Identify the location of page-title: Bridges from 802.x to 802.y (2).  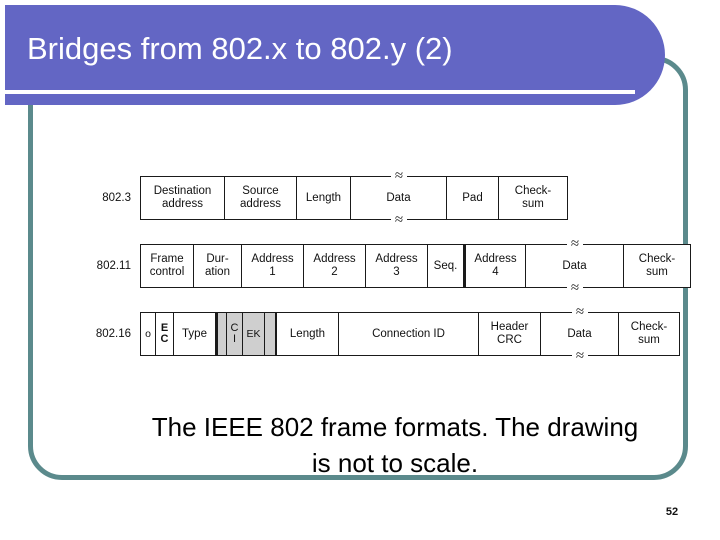
(240, 48).